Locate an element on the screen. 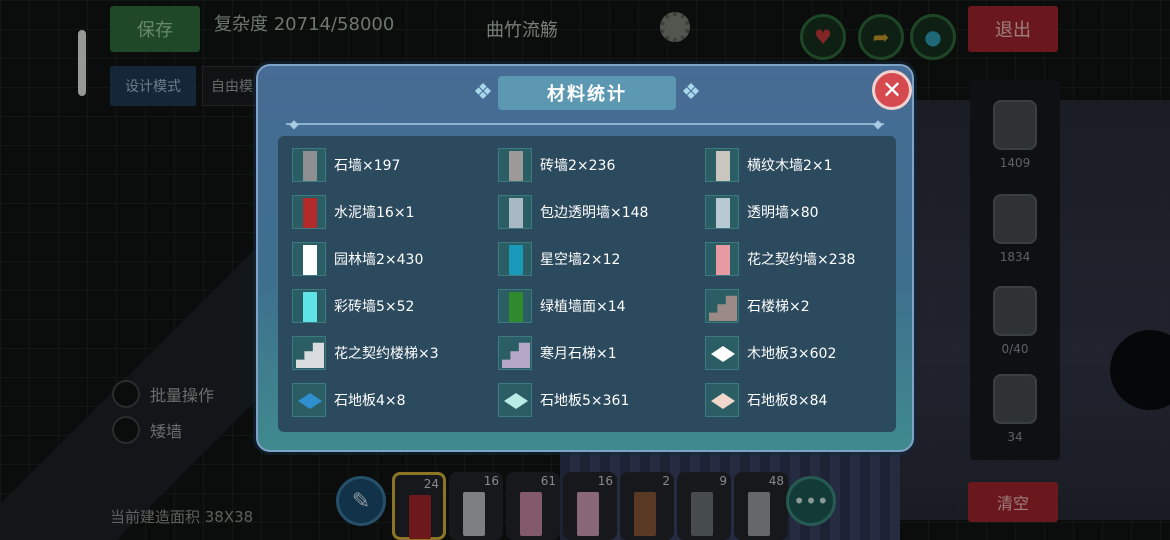 This screenshot has width=1170, height=540. material-item: 彩砖墙5×52 is located at coordinates (353, 306).